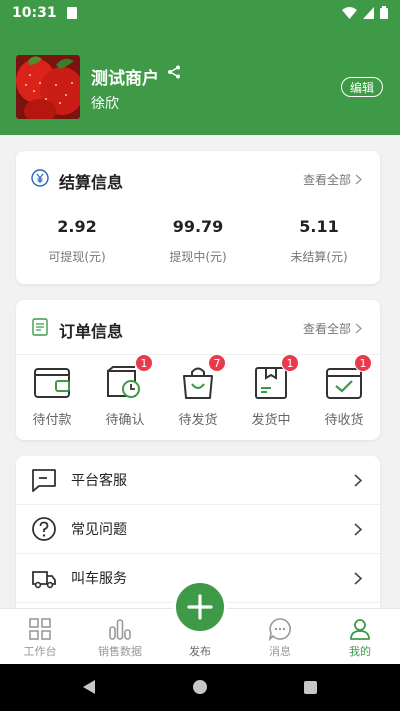 The width and height of the screenshot is (400, 711). What do you see at coordinates (40, 629) in the screenshot?
I see `grid-icon` at bounding box center [40, 629].